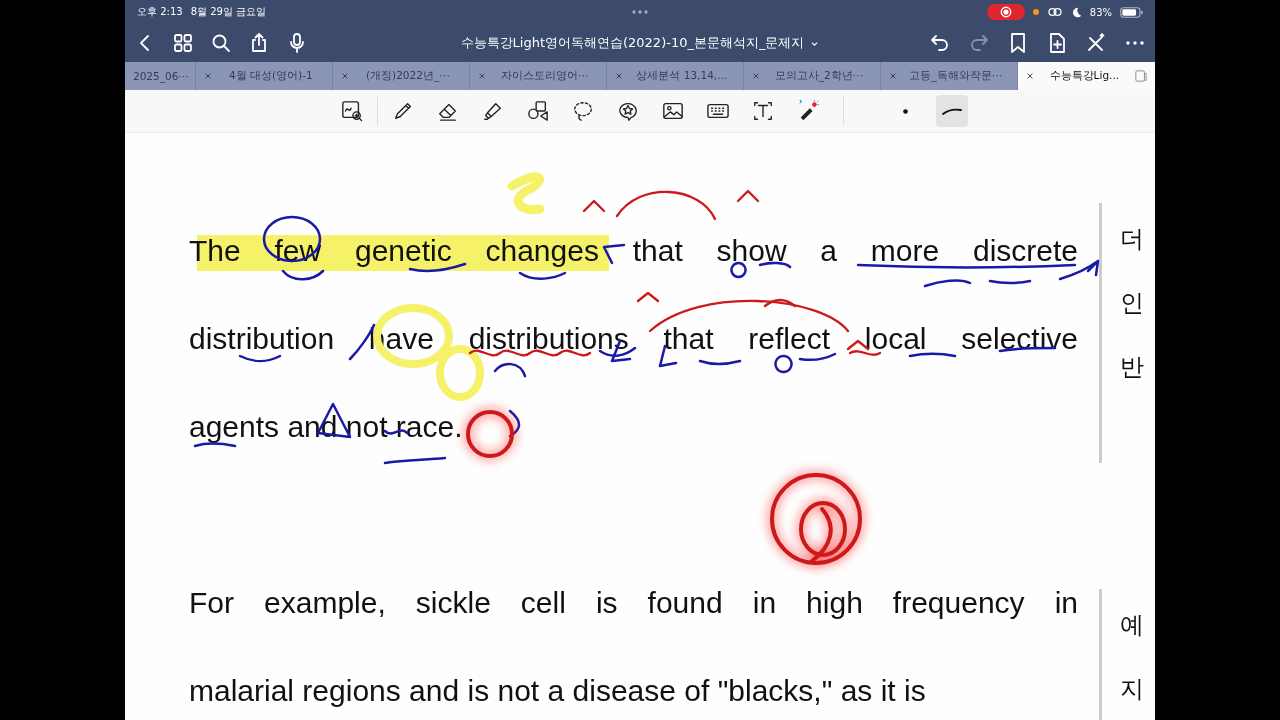 The height and width of the screenshot is (720, 1280). I want to click on battery-percent: 83%, so click(1100, 12).